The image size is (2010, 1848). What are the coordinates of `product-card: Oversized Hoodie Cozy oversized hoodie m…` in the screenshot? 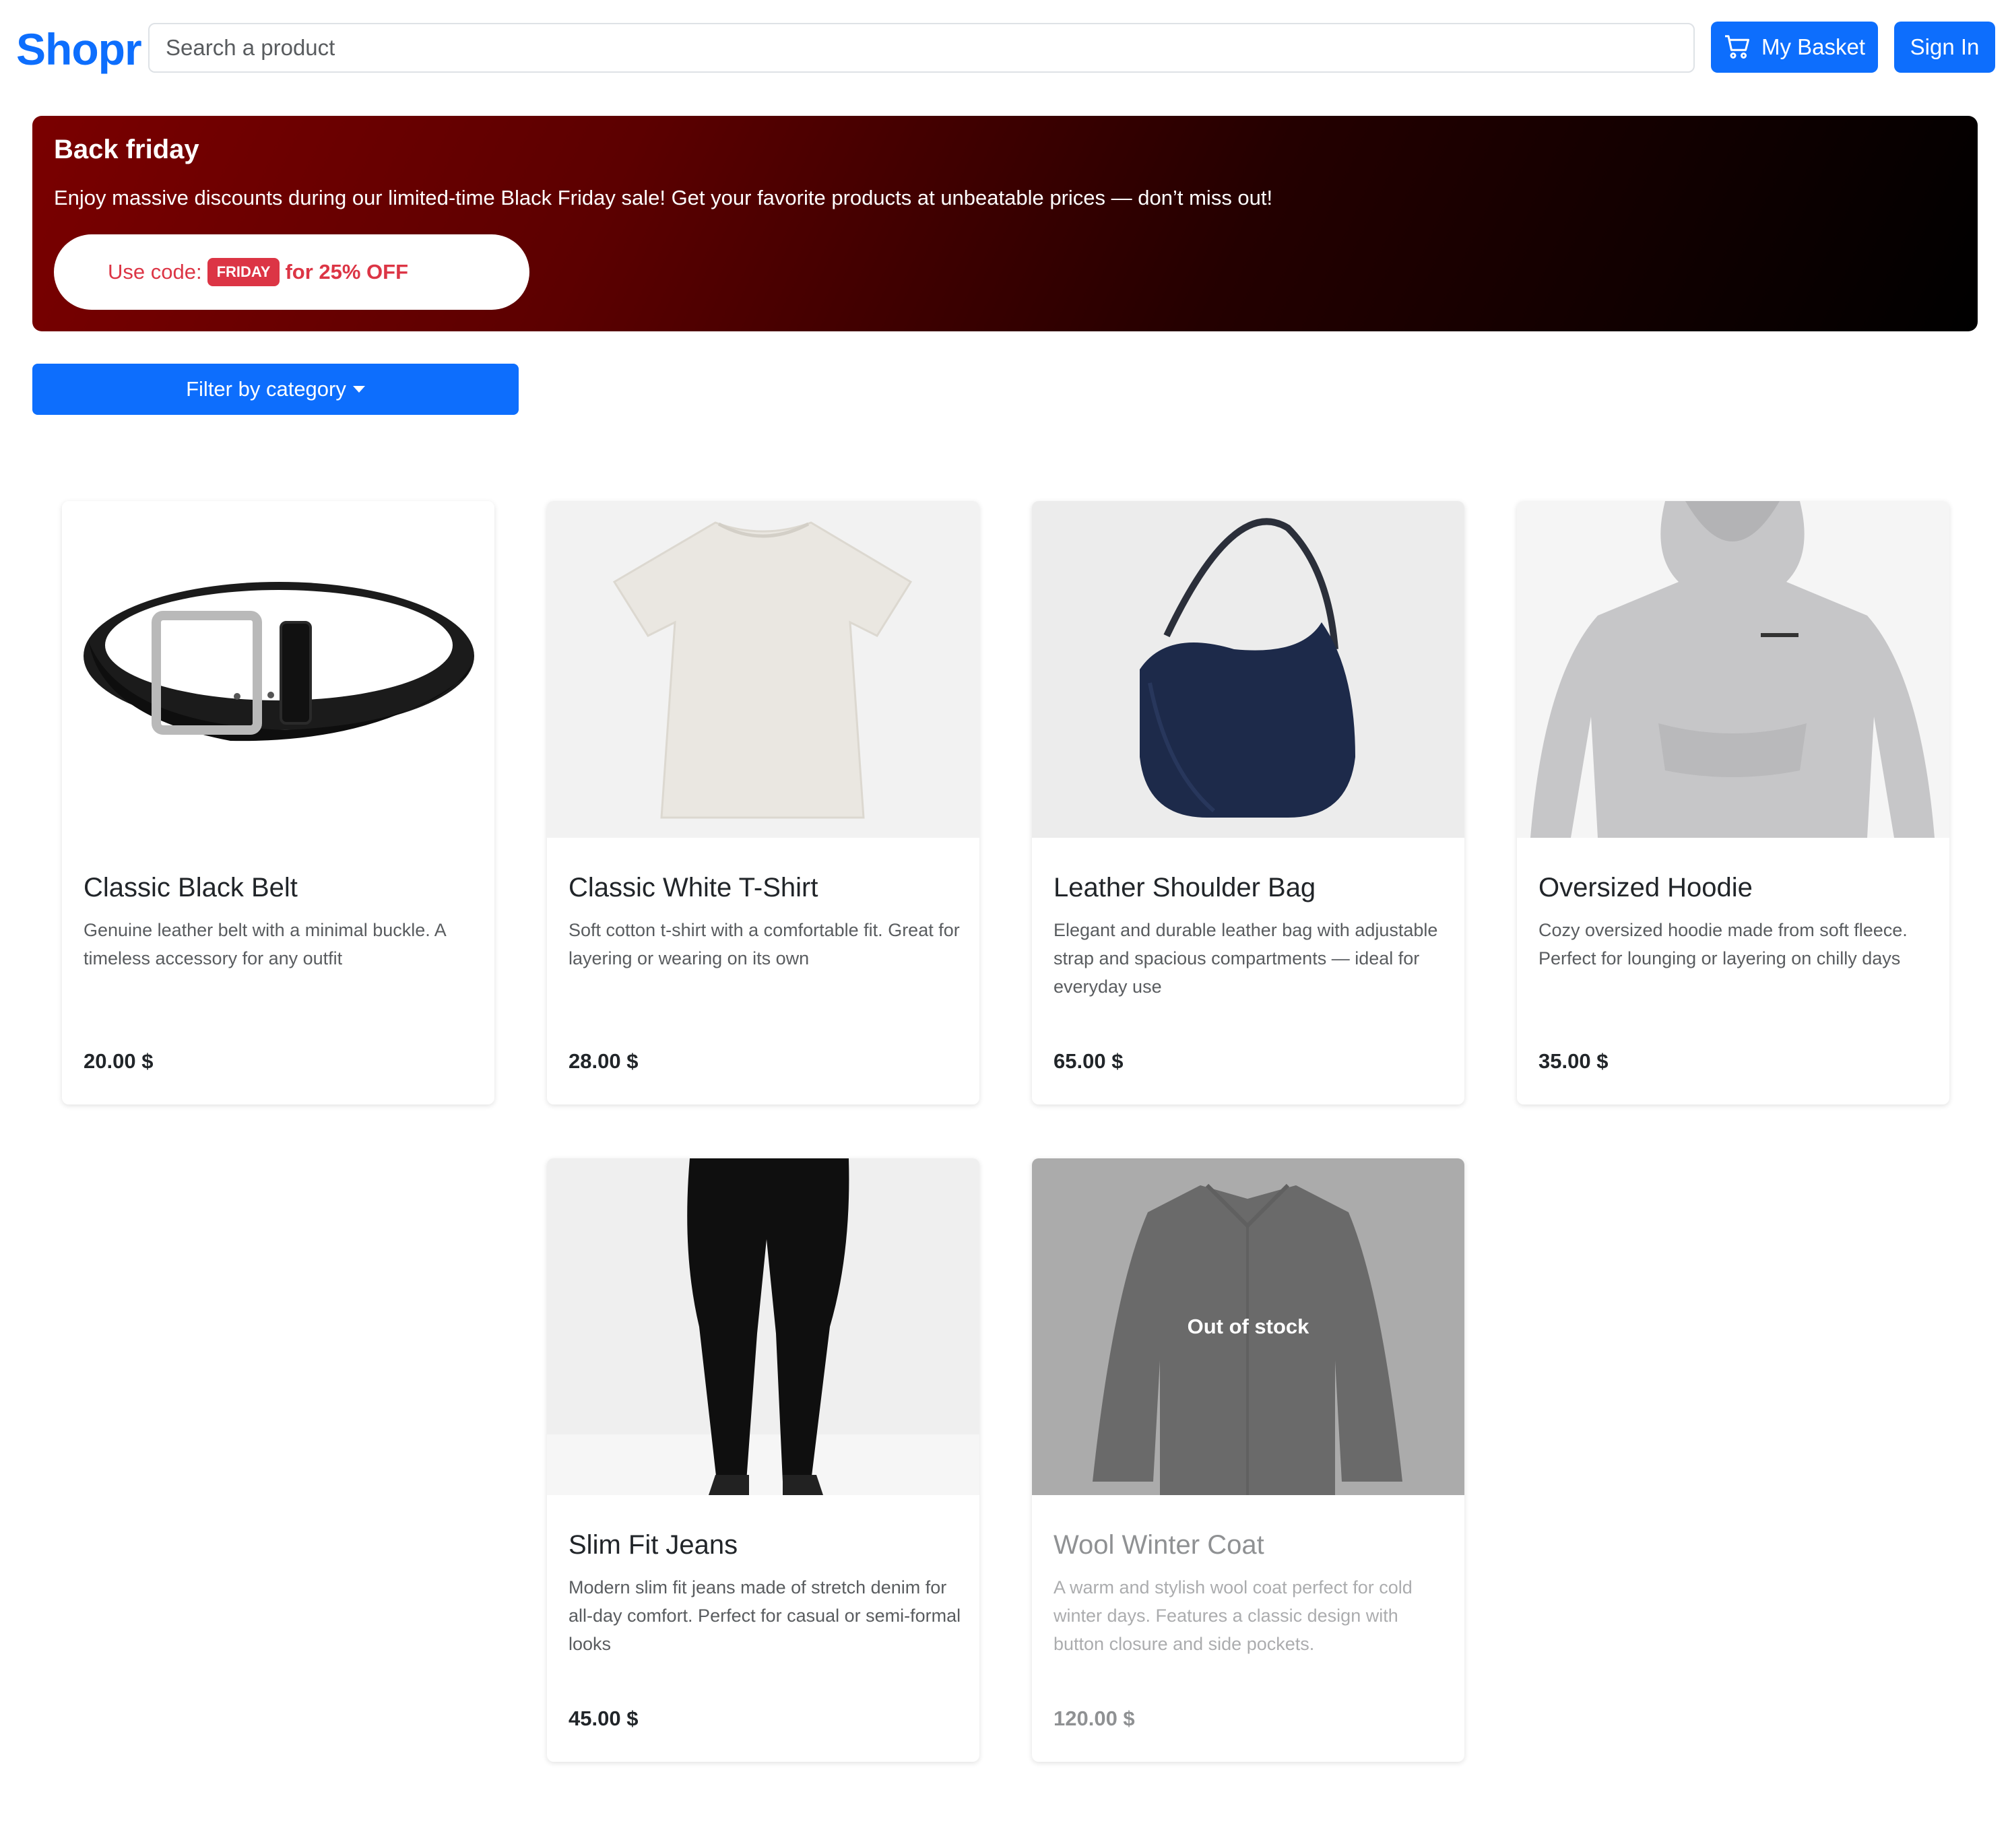 It's located at (1733, 802).